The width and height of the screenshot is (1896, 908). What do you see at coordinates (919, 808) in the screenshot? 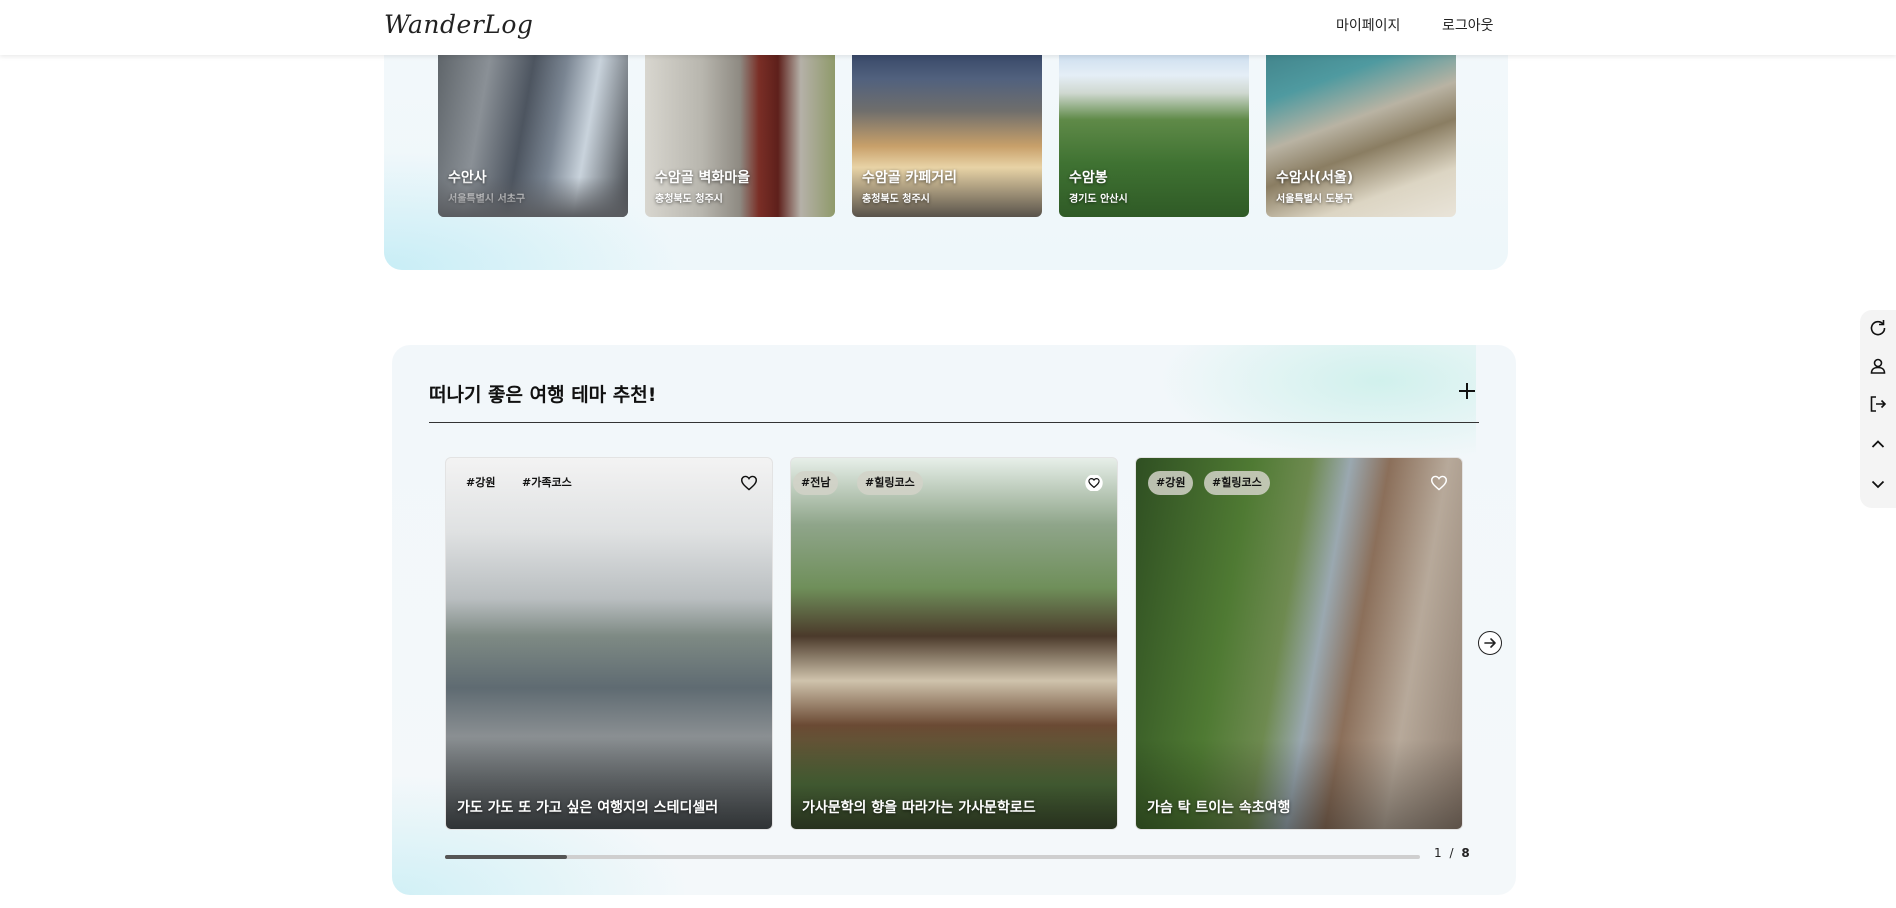
I see `theme-card-title: 가사문학의 향을 따라가는 가사문학로드` at bounding box center [919, 808].